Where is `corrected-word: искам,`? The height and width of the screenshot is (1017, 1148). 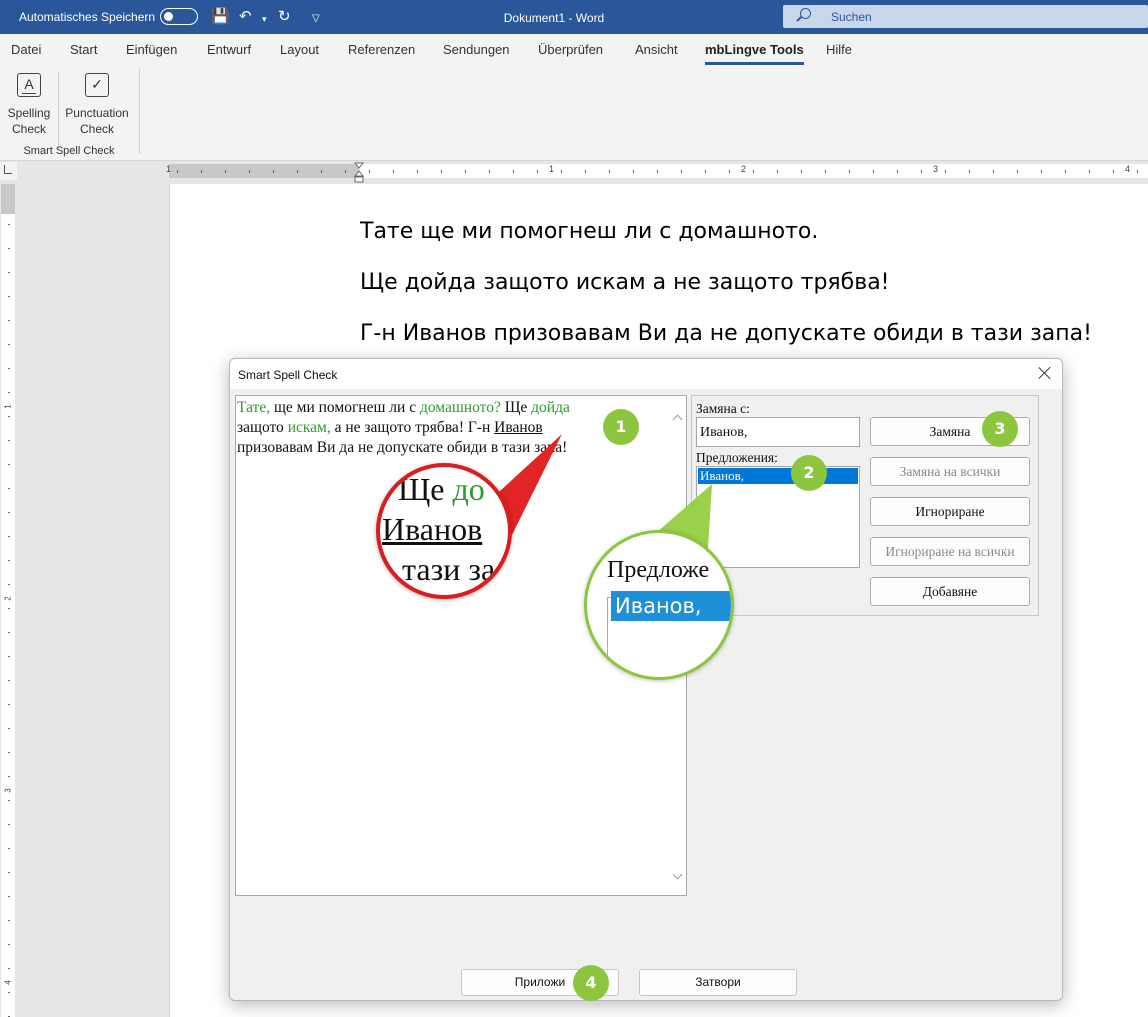 corrected-word: искам, is located at coordinates (309, 427).